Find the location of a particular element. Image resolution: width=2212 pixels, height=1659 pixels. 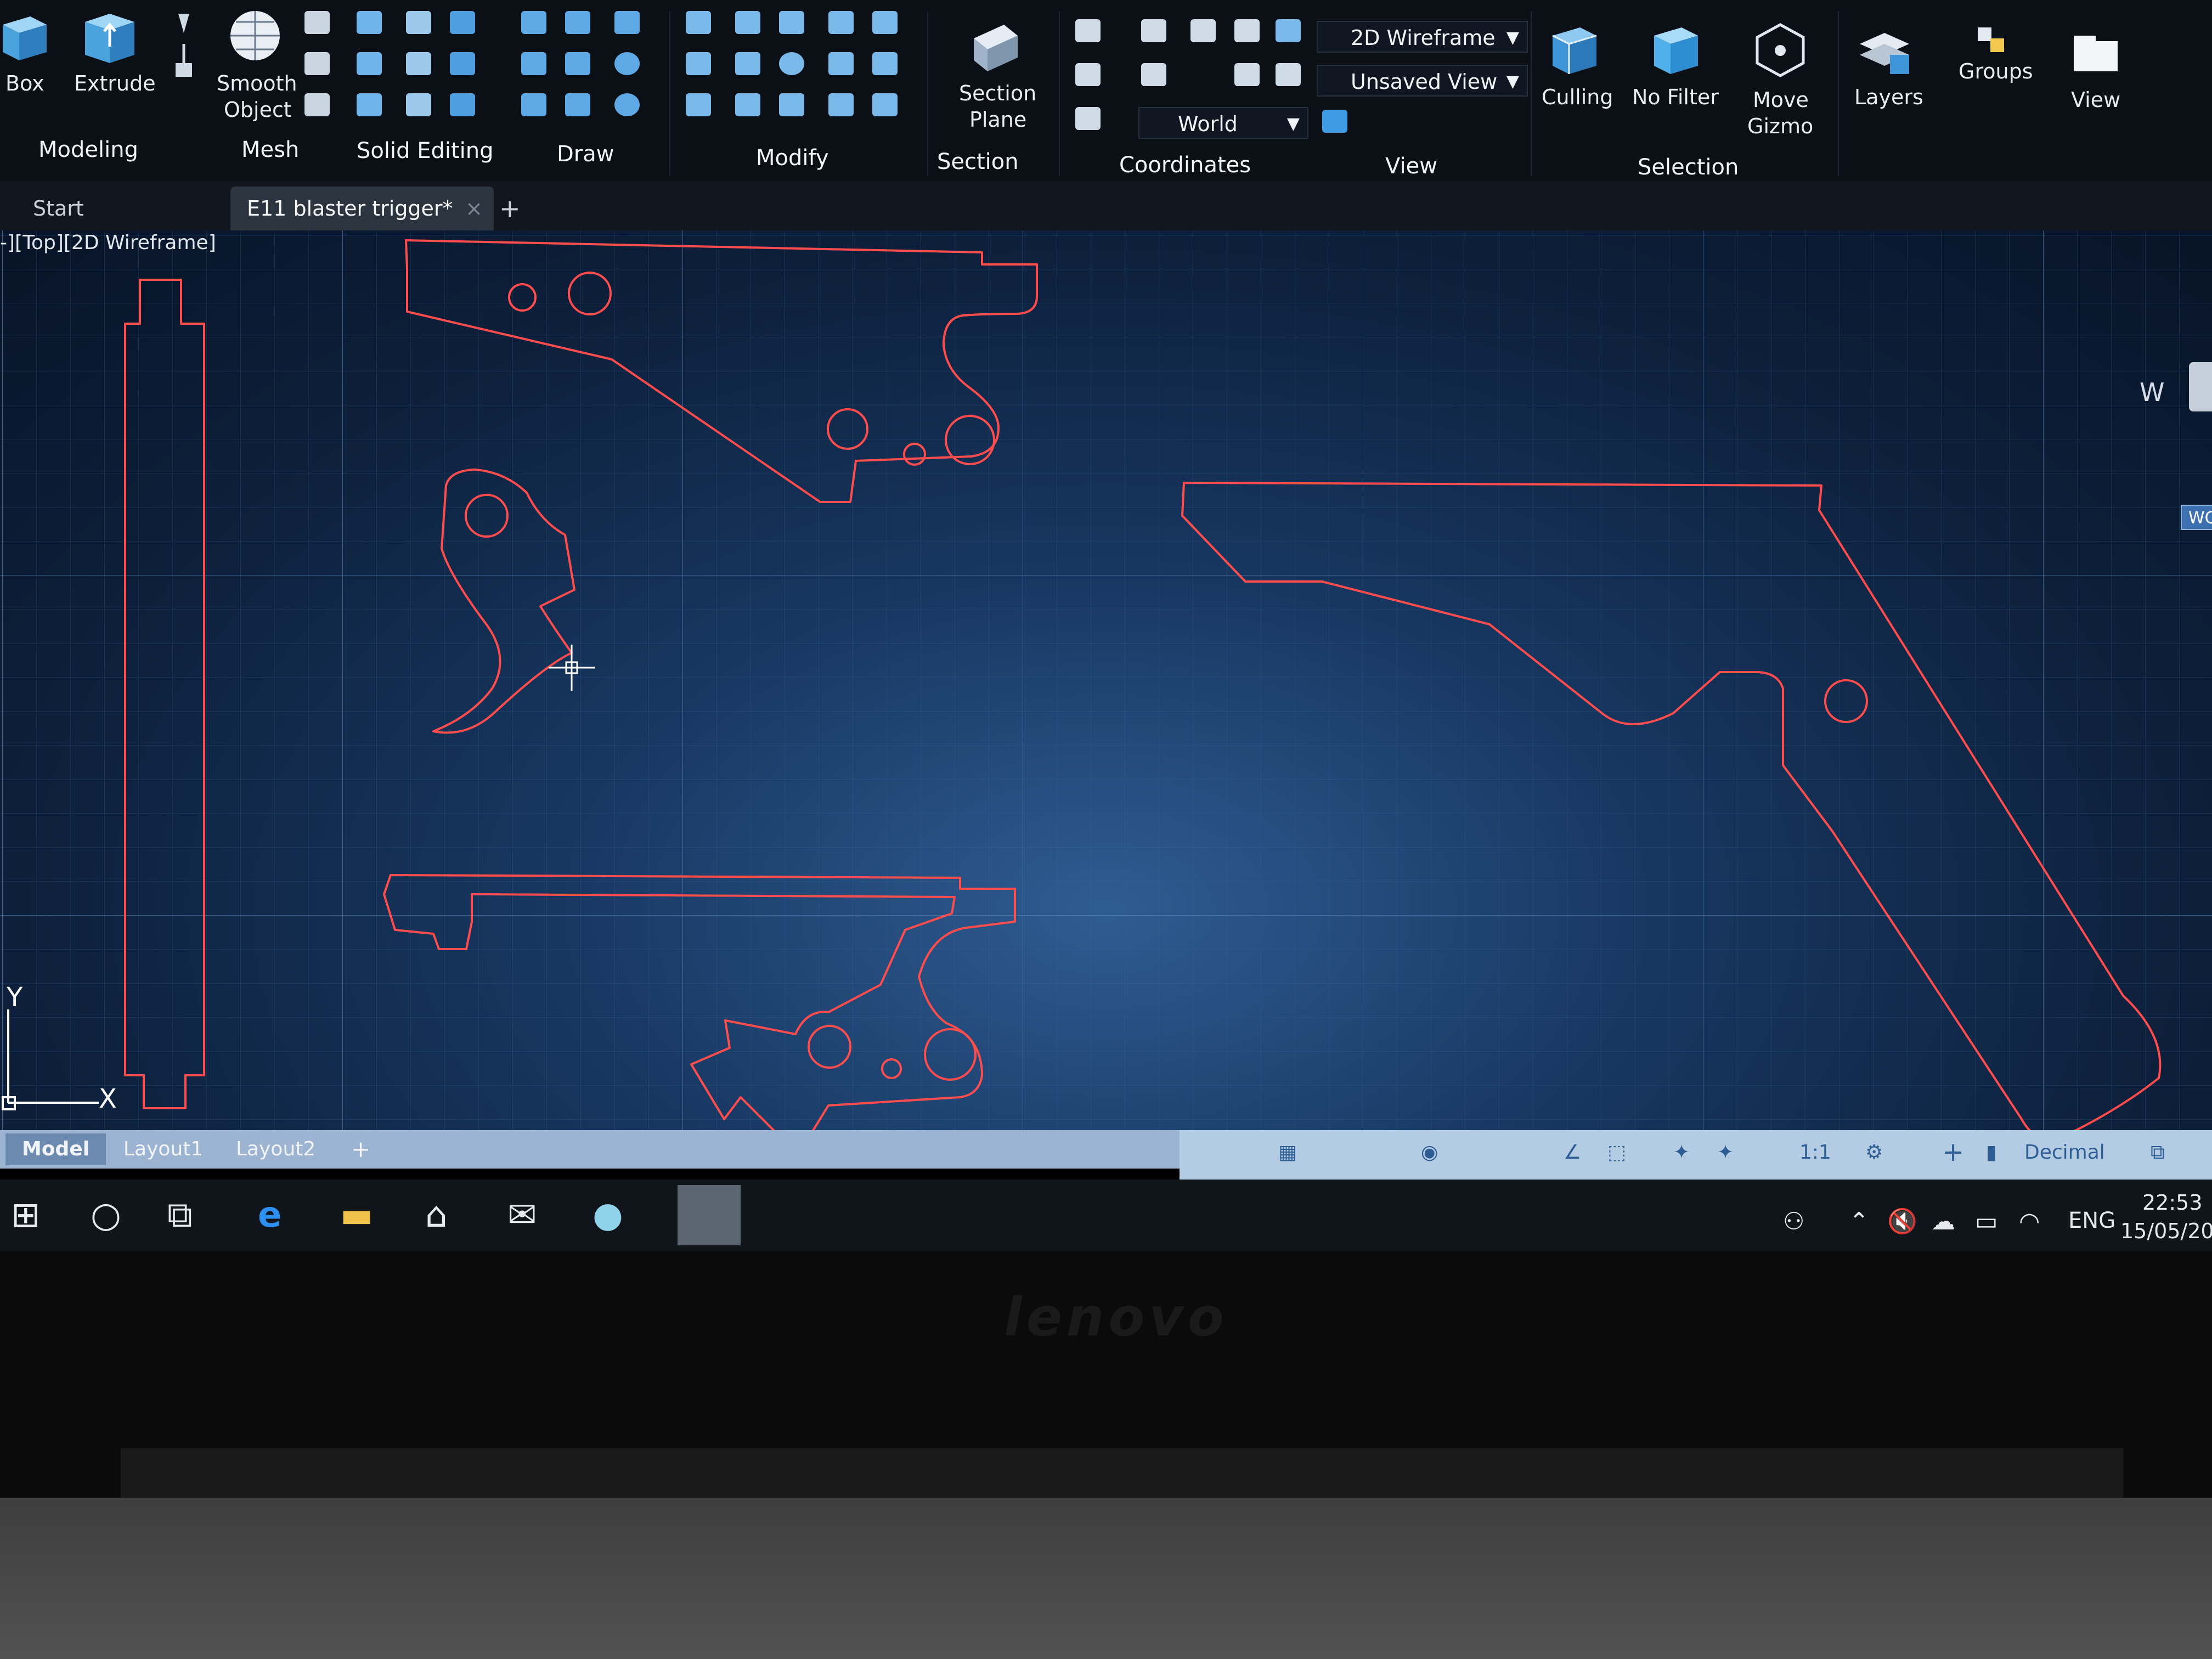

viewport-controls-label: -][Top][2D Wireframe] is located at coordinates (108, 243).